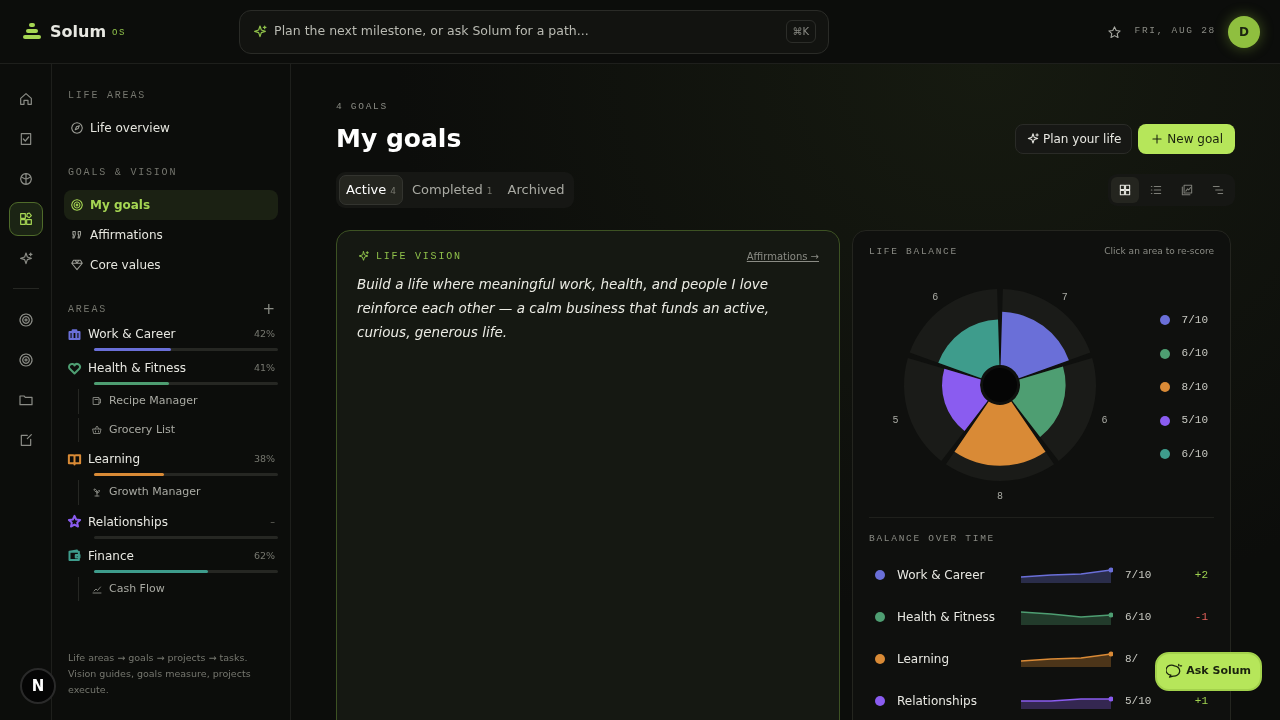 The width and height of the screenshot is (1280, 720). What do you see at coordinates (87, 310) in the screenshot?
I see `section-title: AREAS` at bounding box center [87, 310].